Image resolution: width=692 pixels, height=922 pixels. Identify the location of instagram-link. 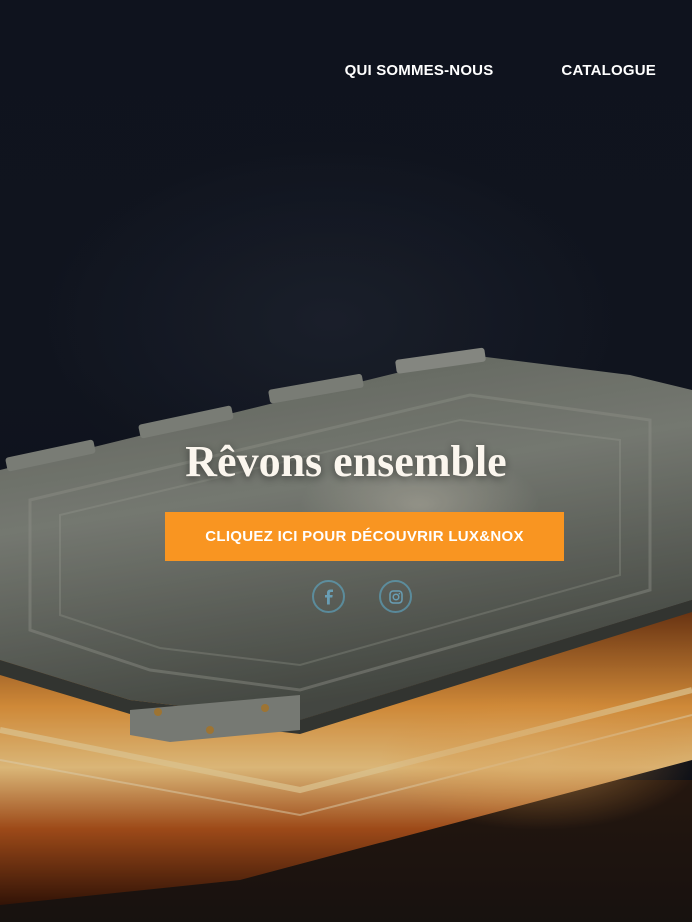
(395, 596).